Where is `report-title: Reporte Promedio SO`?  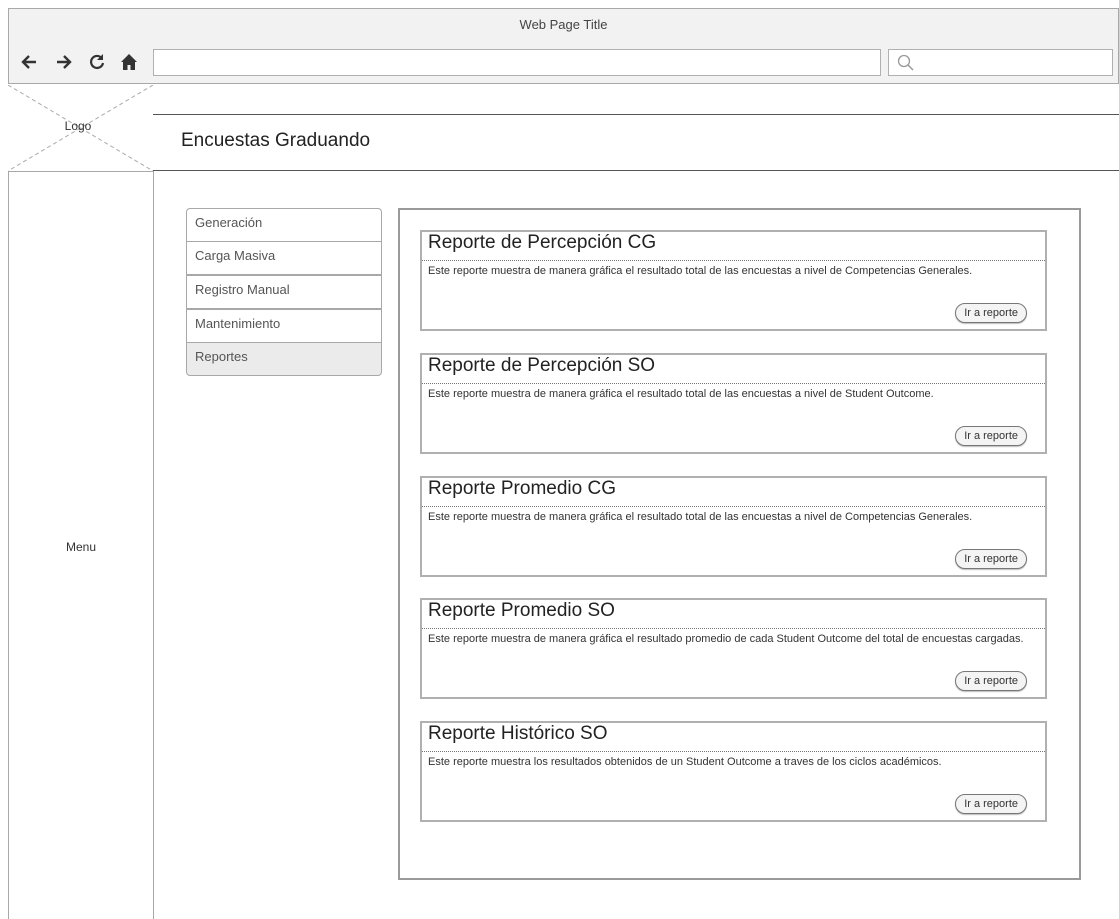
report-title: Reporte Promedio SO is located at coordinates (521, 610).